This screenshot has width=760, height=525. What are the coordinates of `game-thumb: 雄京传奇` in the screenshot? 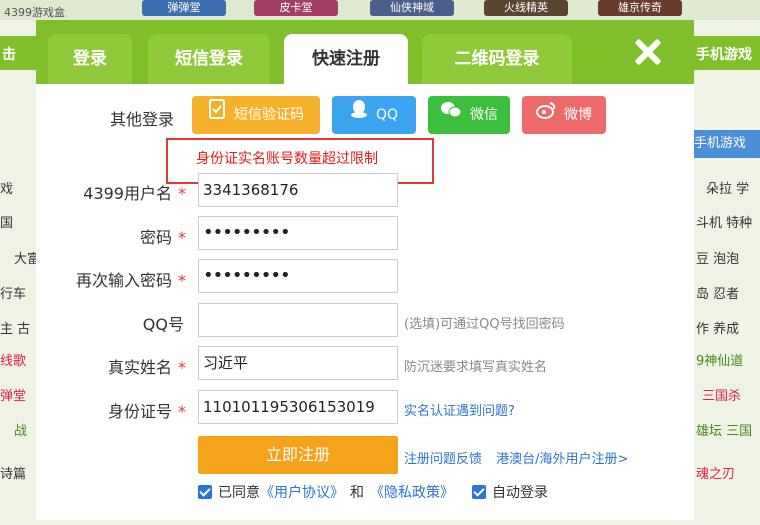 It's located at (640, 8).